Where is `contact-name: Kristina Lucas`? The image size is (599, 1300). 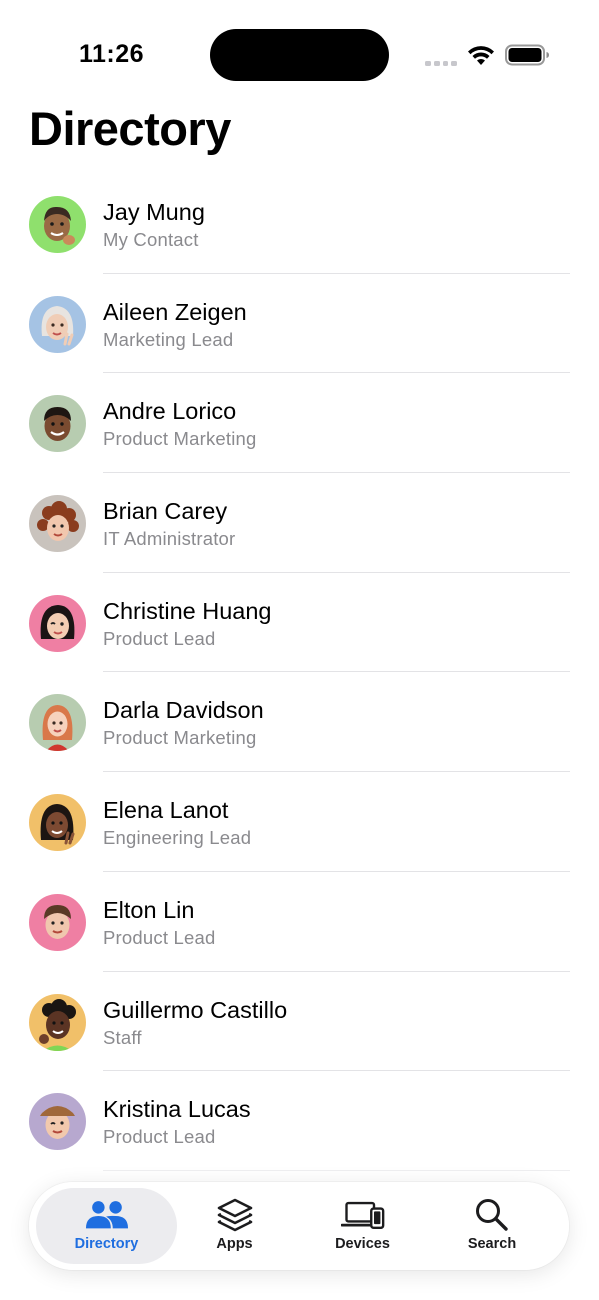
contact-name: Kristina Lucas is located at coordinates (177, 1109).